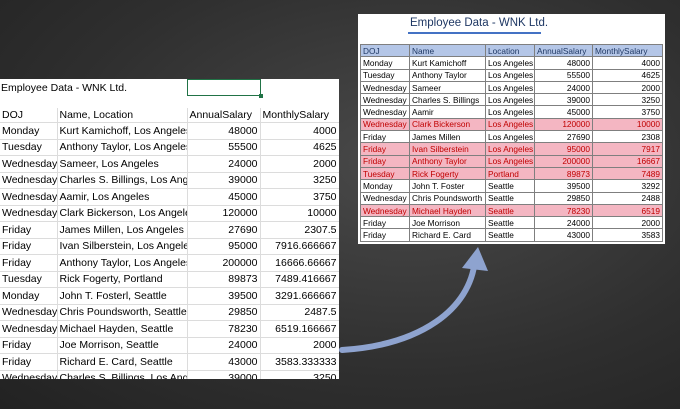 The height and width of the screenshot is (409, 680). Describe the element at coordinates (122, 115) in the screenshot. I see `left-header-cell: Name, Location` at that location.